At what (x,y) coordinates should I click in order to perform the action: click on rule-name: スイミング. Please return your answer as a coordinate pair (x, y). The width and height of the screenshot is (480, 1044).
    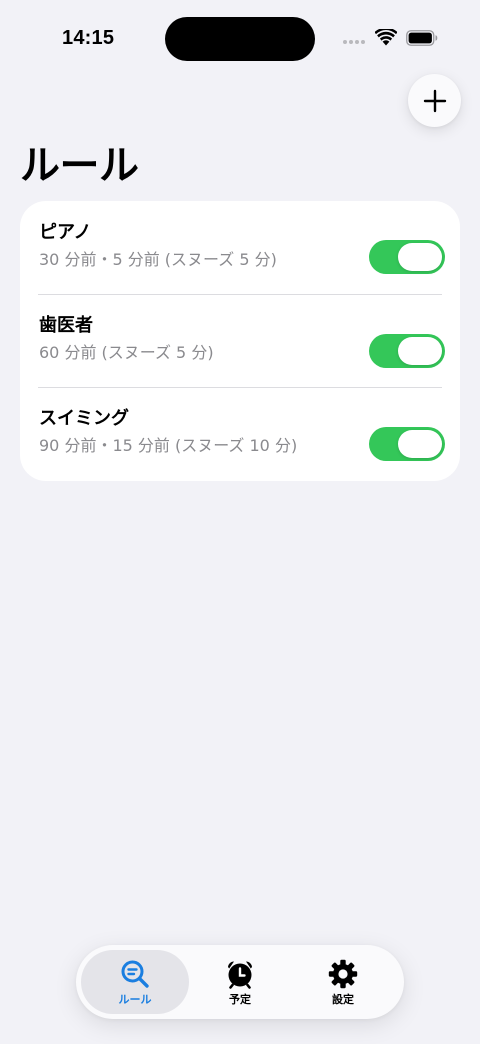
    Looking at the image, I should click on (84, 418).